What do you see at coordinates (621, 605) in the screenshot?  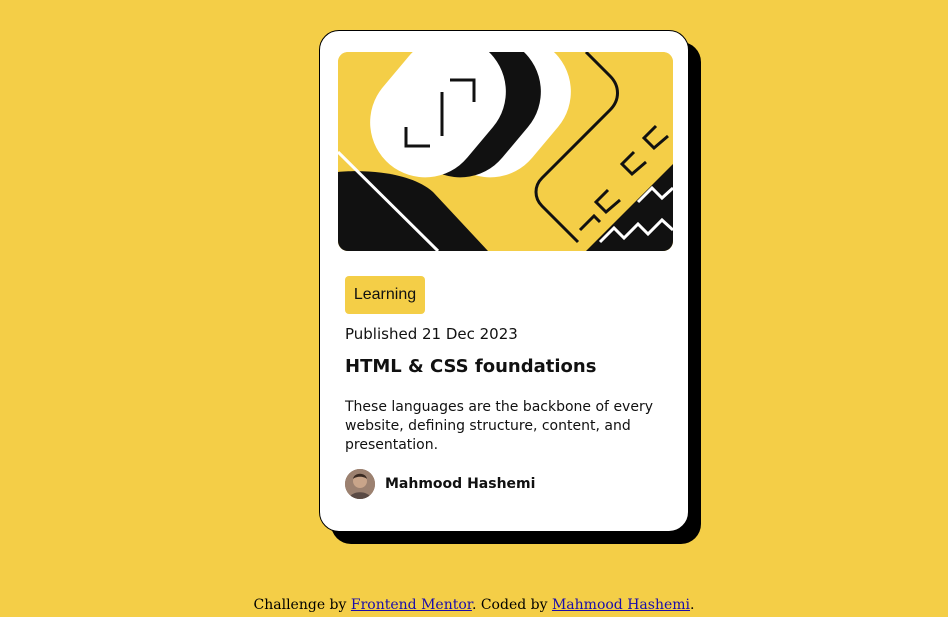 I see `author-link: Mahmood Hashemi` at bounding box center [621, 605].